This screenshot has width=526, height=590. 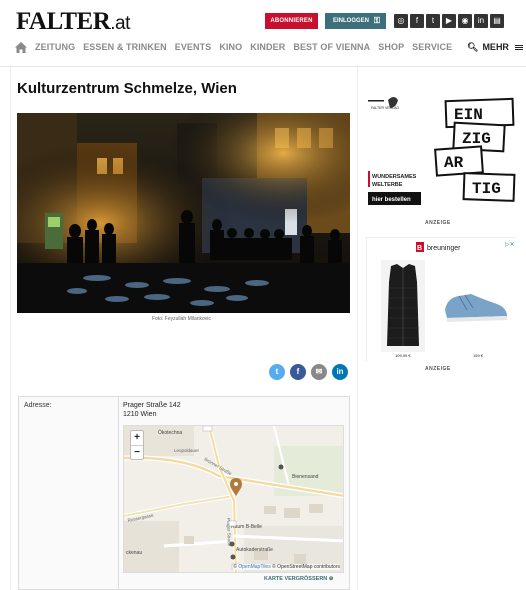 I want to click on logo-main: FALTER, so click(x=63, y=21).